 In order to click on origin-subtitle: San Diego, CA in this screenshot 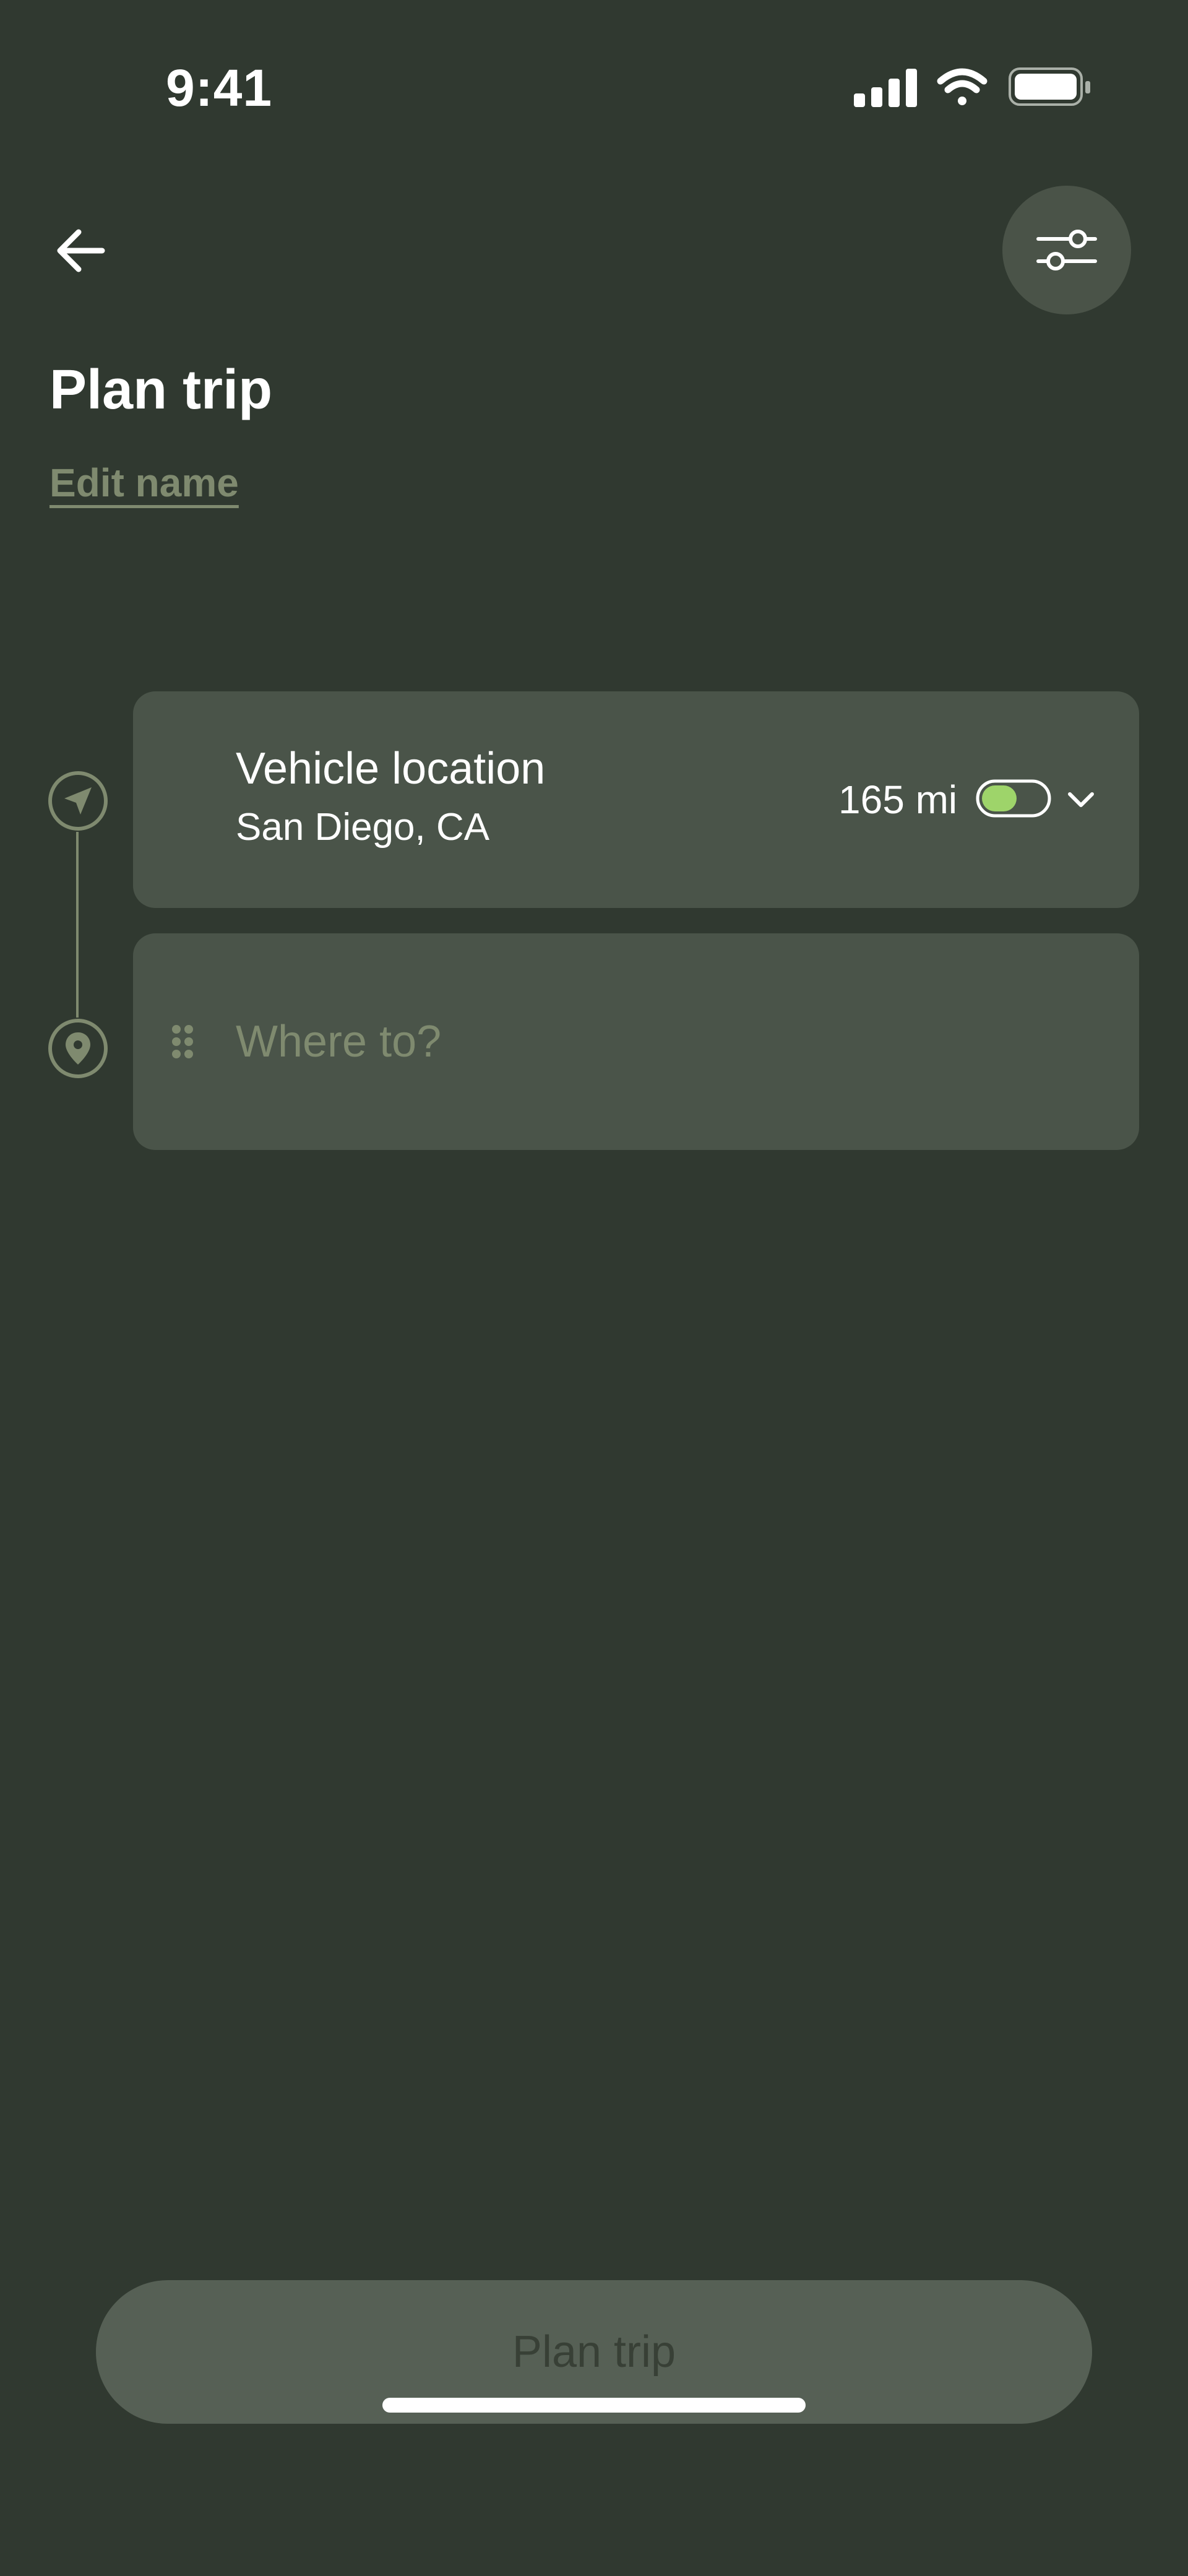, I will do `click(363, 827)`.